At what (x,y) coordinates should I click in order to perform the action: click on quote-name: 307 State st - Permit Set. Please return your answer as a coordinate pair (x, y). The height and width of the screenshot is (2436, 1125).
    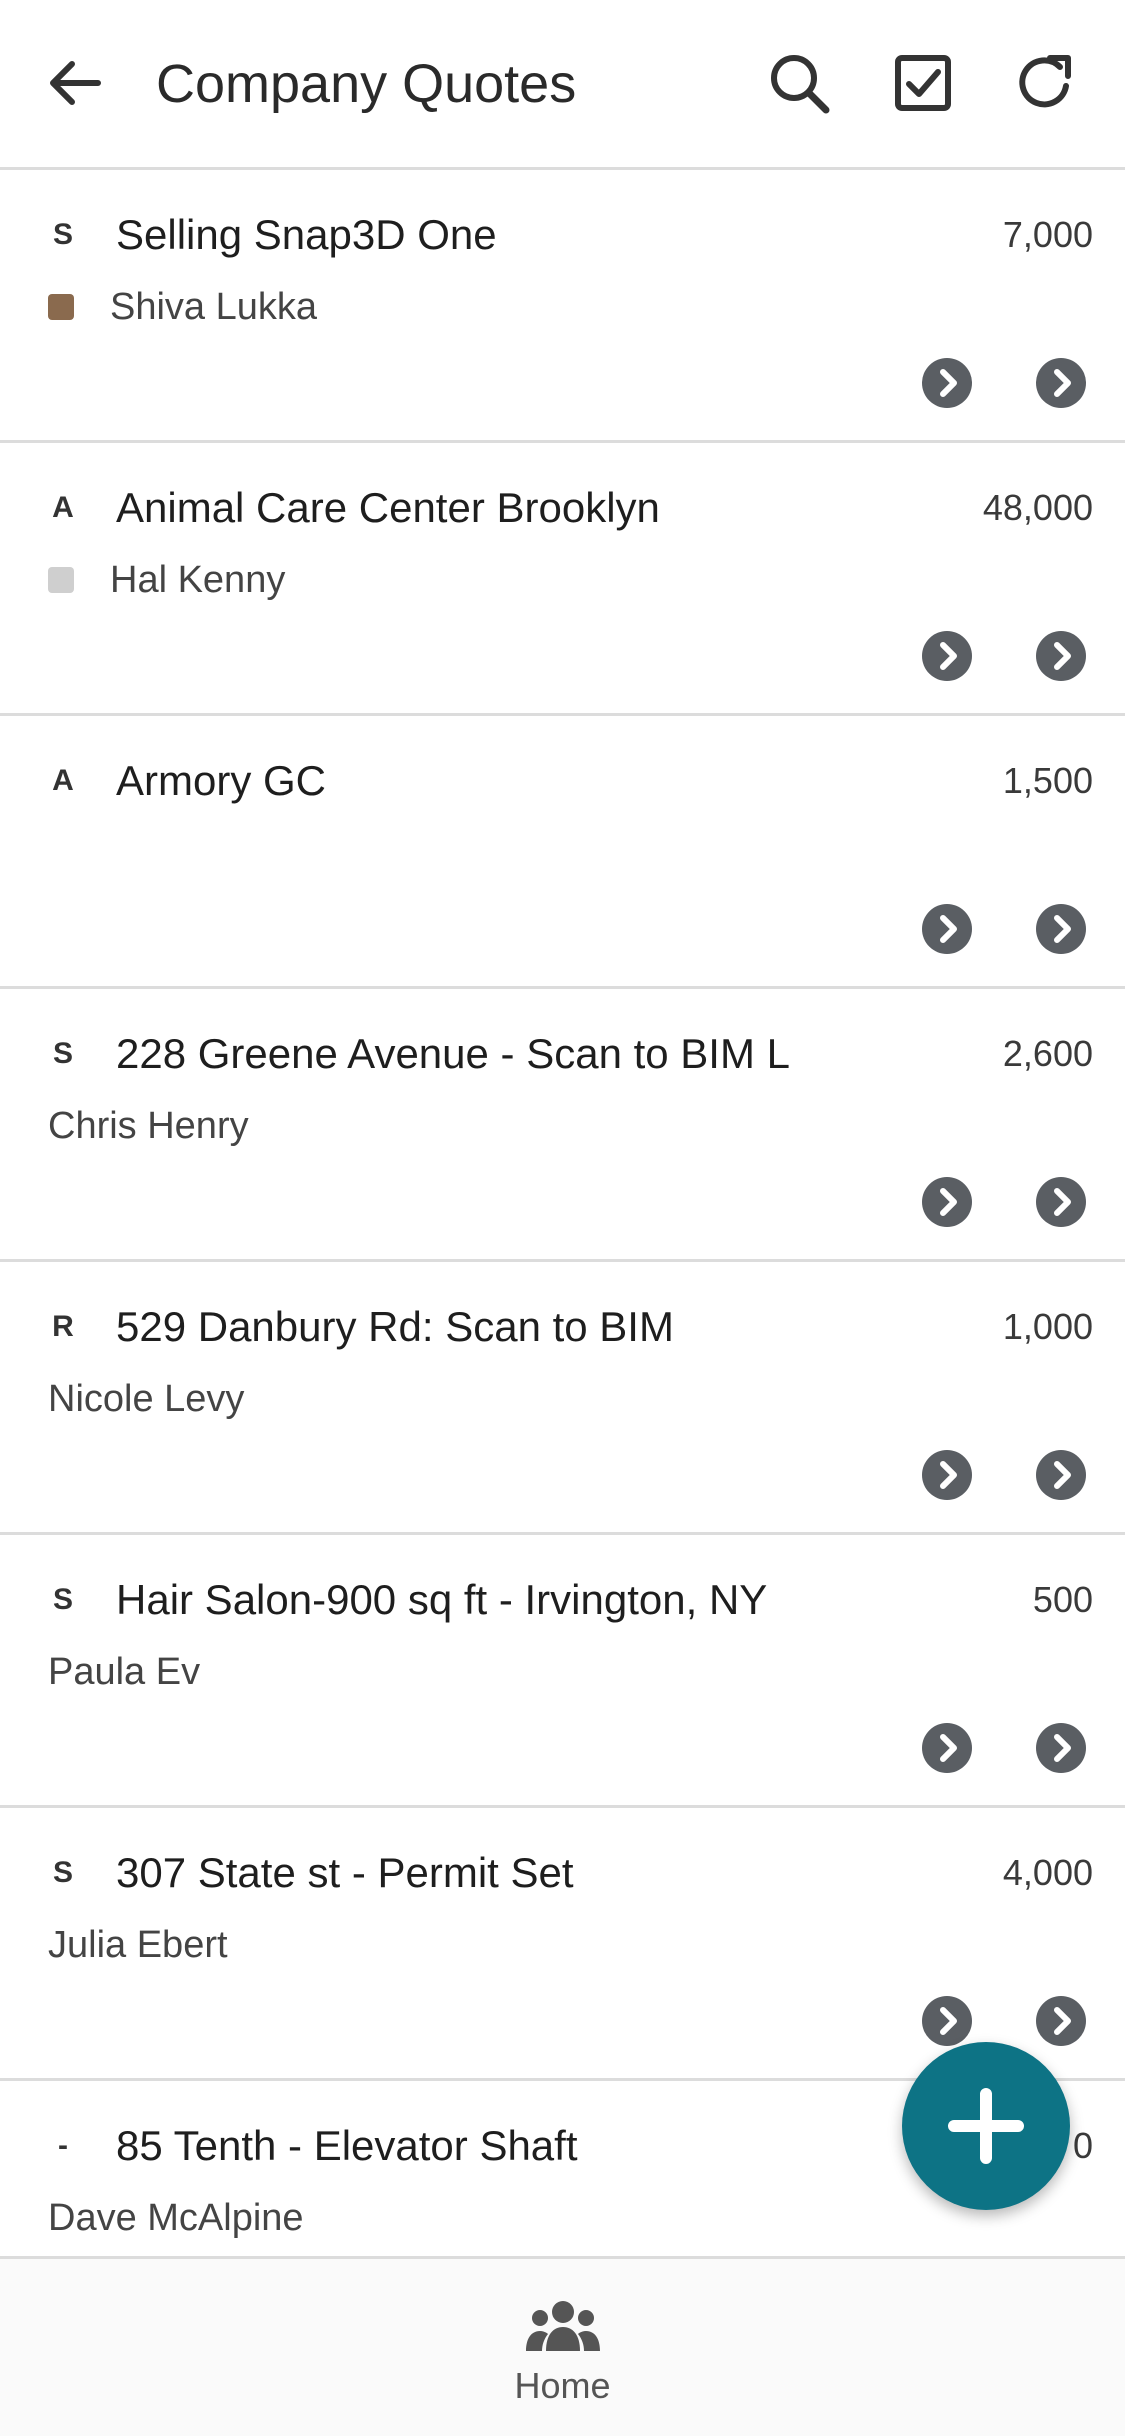
    Looking at the image, I should click on (345, 1872).